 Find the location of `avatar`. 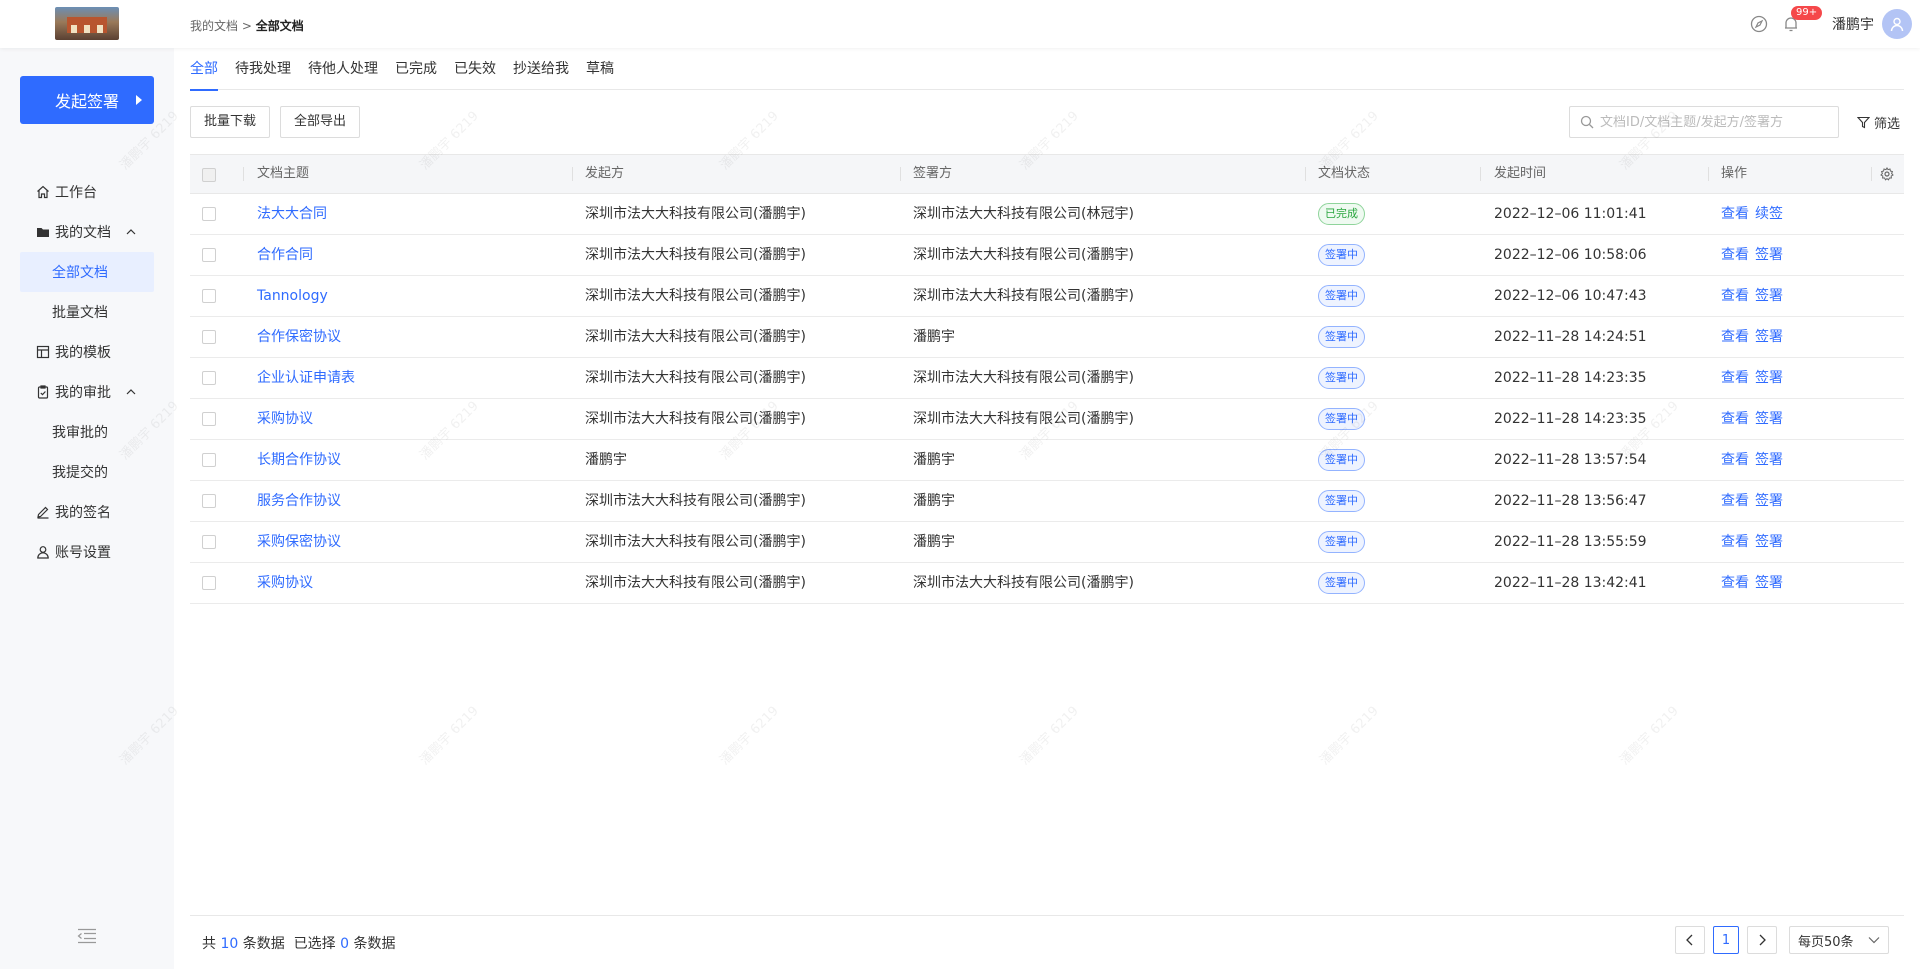

avatar is located at coordinates (1897, 24).